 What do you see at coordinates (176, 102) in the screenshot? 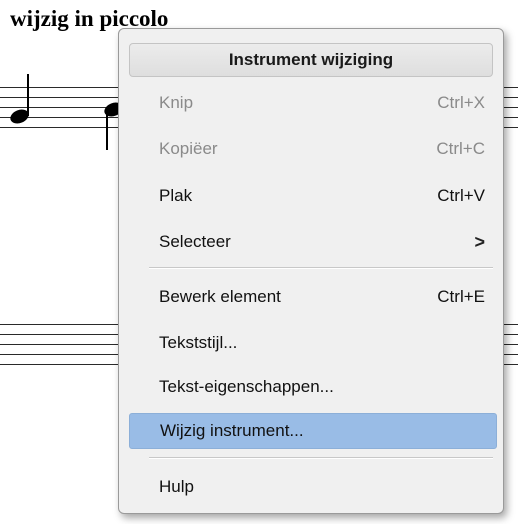
I see `menu-item-label: Knip` at bounding box center [176, 102].